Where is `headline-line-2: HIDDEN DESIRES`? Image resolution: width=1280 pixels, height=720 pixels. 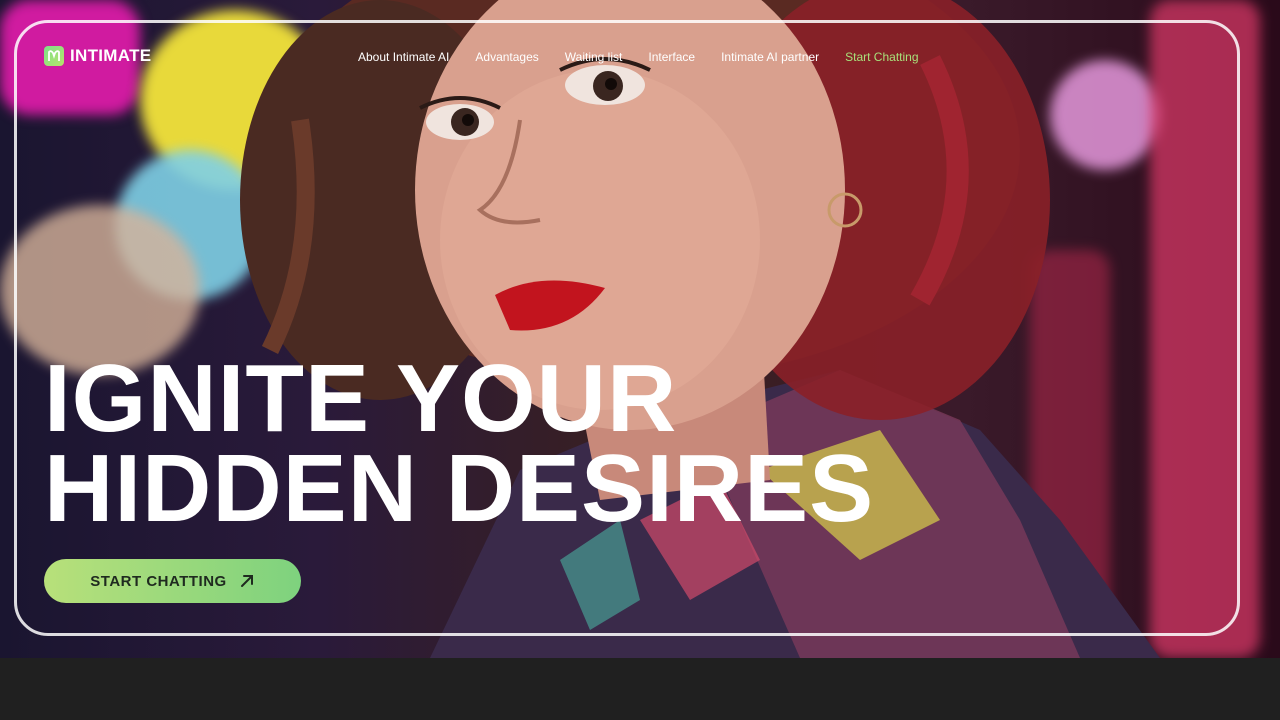 headline-line-2: HIDDEN DESIRES is located at coordinates (459, 488).